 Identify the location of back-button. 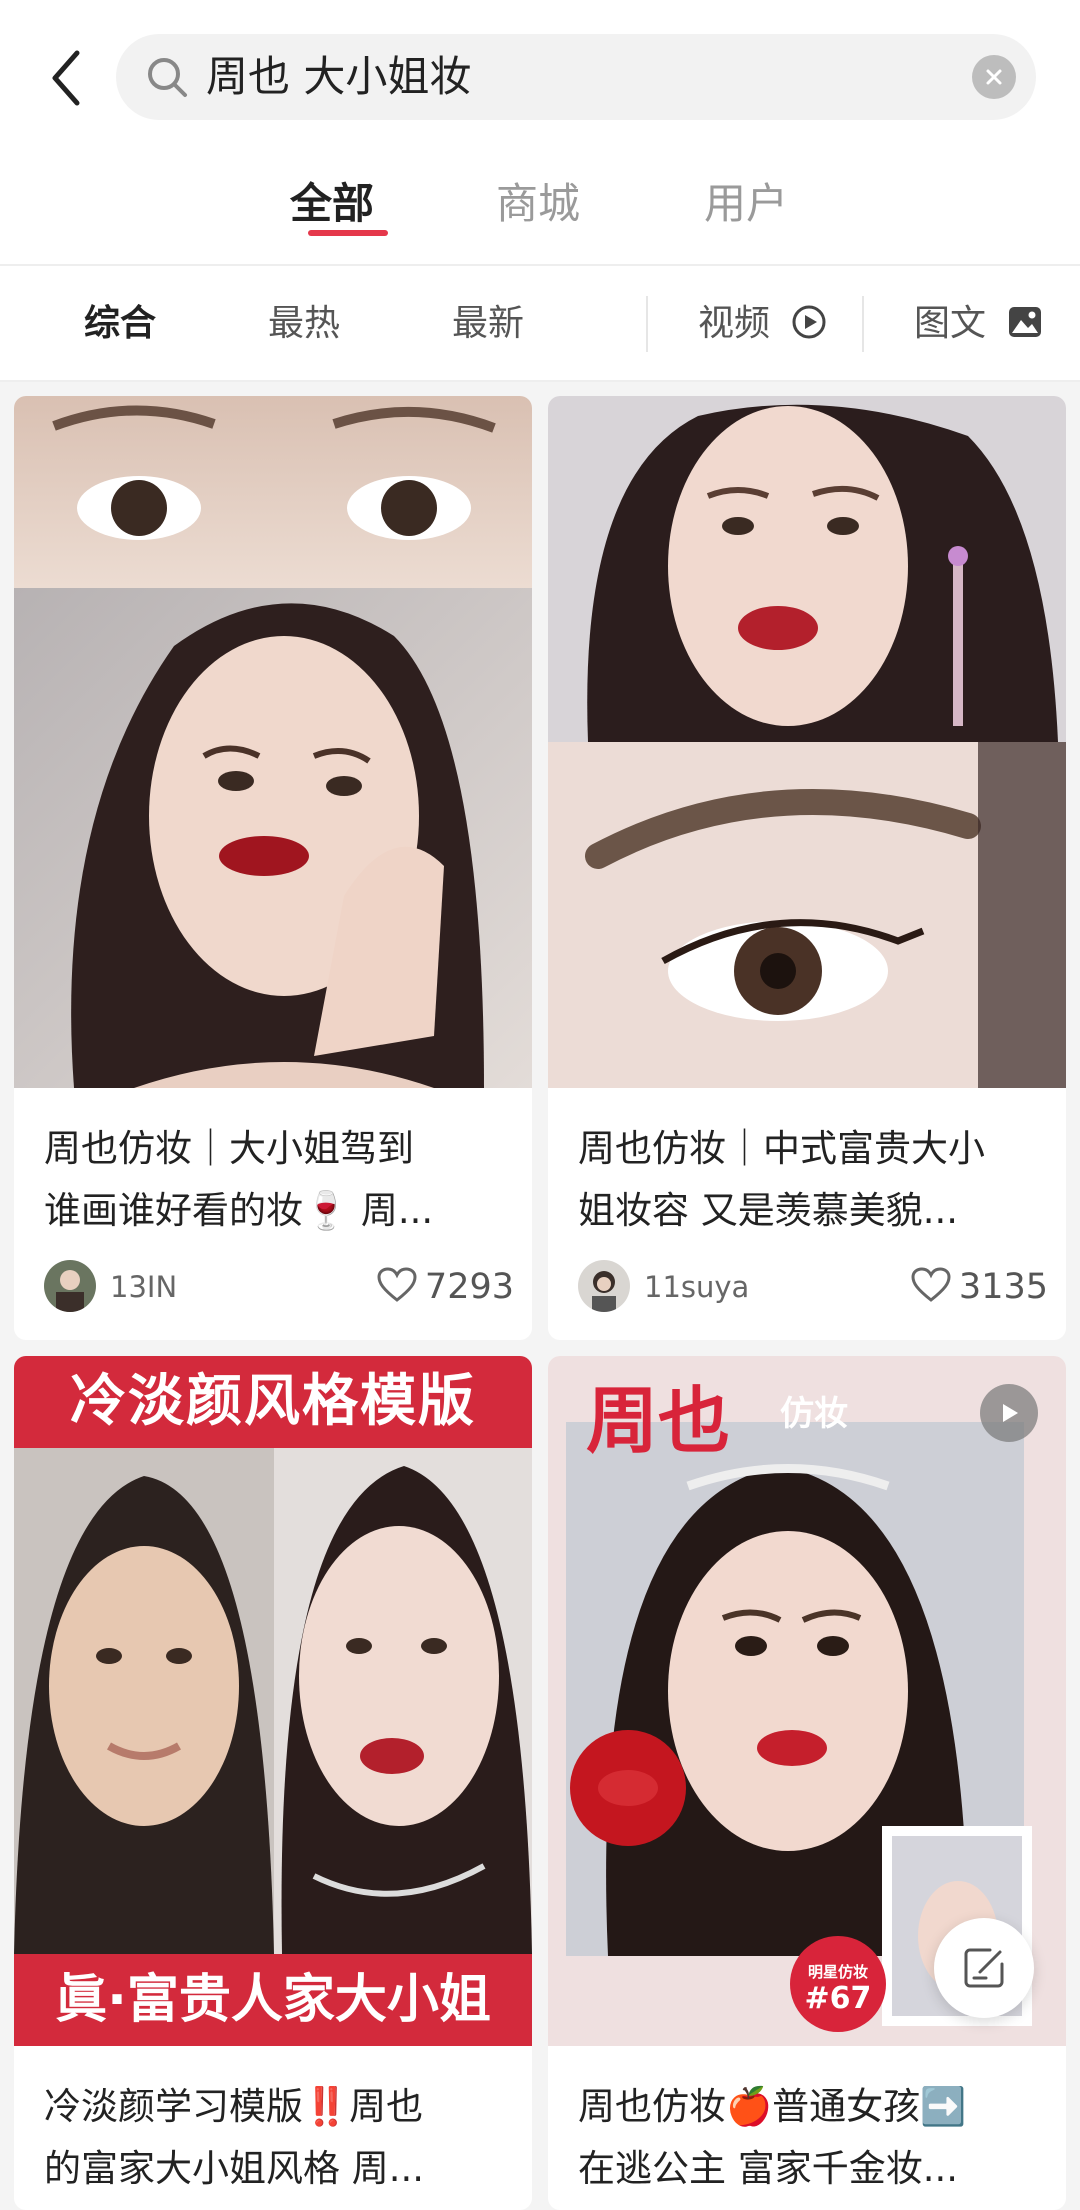
(66, 78).